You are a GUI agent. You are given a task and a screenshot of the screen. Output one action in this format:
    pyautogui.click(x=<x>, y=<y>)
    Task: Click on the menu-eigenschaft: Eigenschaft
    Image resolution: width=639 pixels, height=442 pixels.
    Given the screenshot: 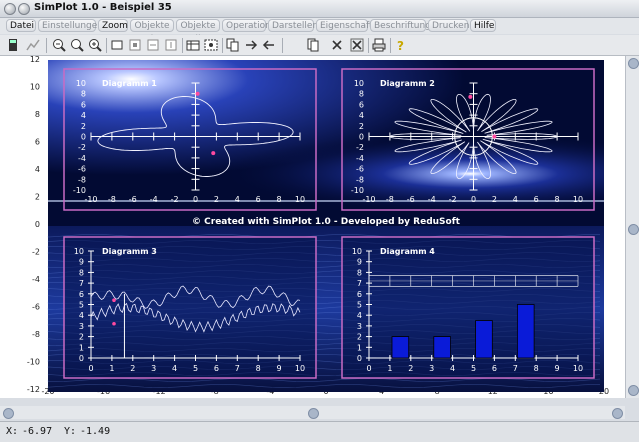 What is the action you would take?
    pyautogui.click(x=344, y=25)
    